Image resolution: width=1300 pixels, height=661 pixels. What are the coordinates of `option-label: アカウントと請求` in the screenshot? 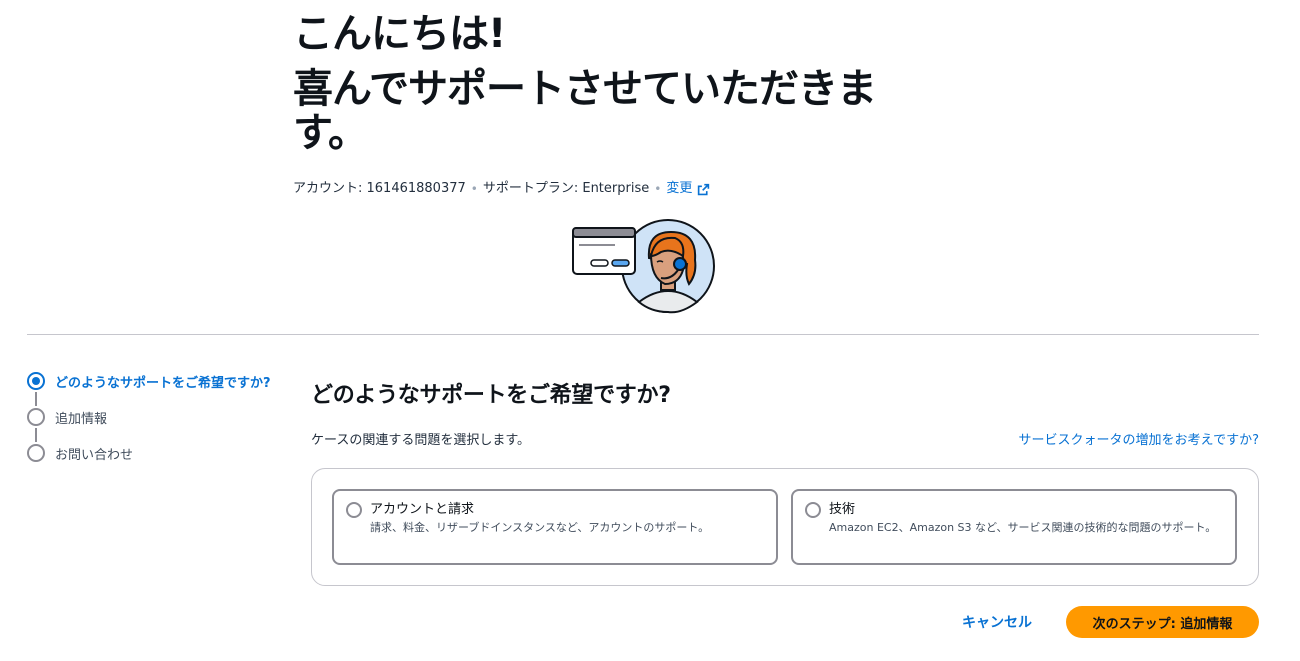 It's located at (422, 509).